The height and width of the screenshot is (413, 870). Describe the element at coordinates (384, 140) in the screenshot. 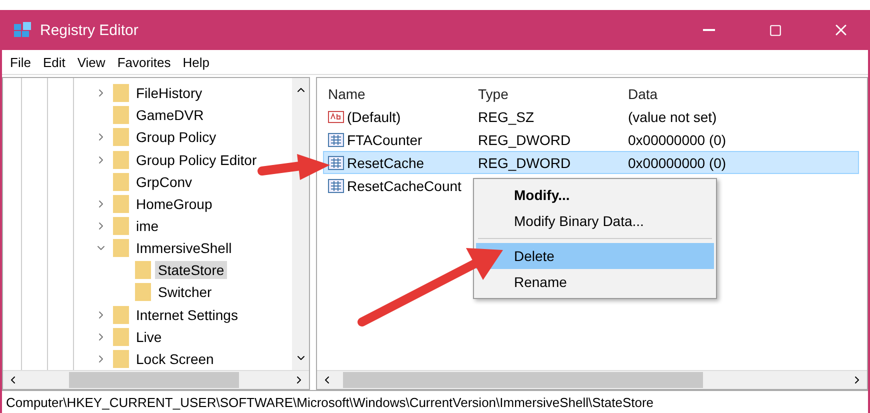

I see `value-name: FTACounter` at that location.